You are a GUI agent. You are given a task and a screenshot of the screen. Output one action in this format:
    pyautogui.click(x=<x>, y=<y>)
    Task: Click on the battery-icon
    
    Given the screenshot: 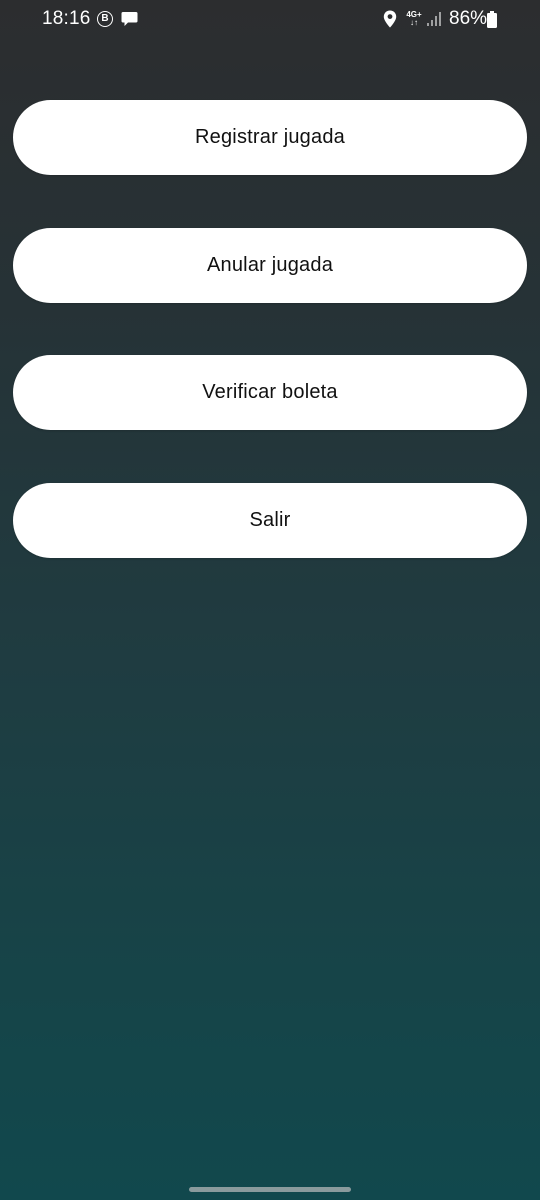 What is the action you would take?
    pyautogui.click(x=492, y=19)
    